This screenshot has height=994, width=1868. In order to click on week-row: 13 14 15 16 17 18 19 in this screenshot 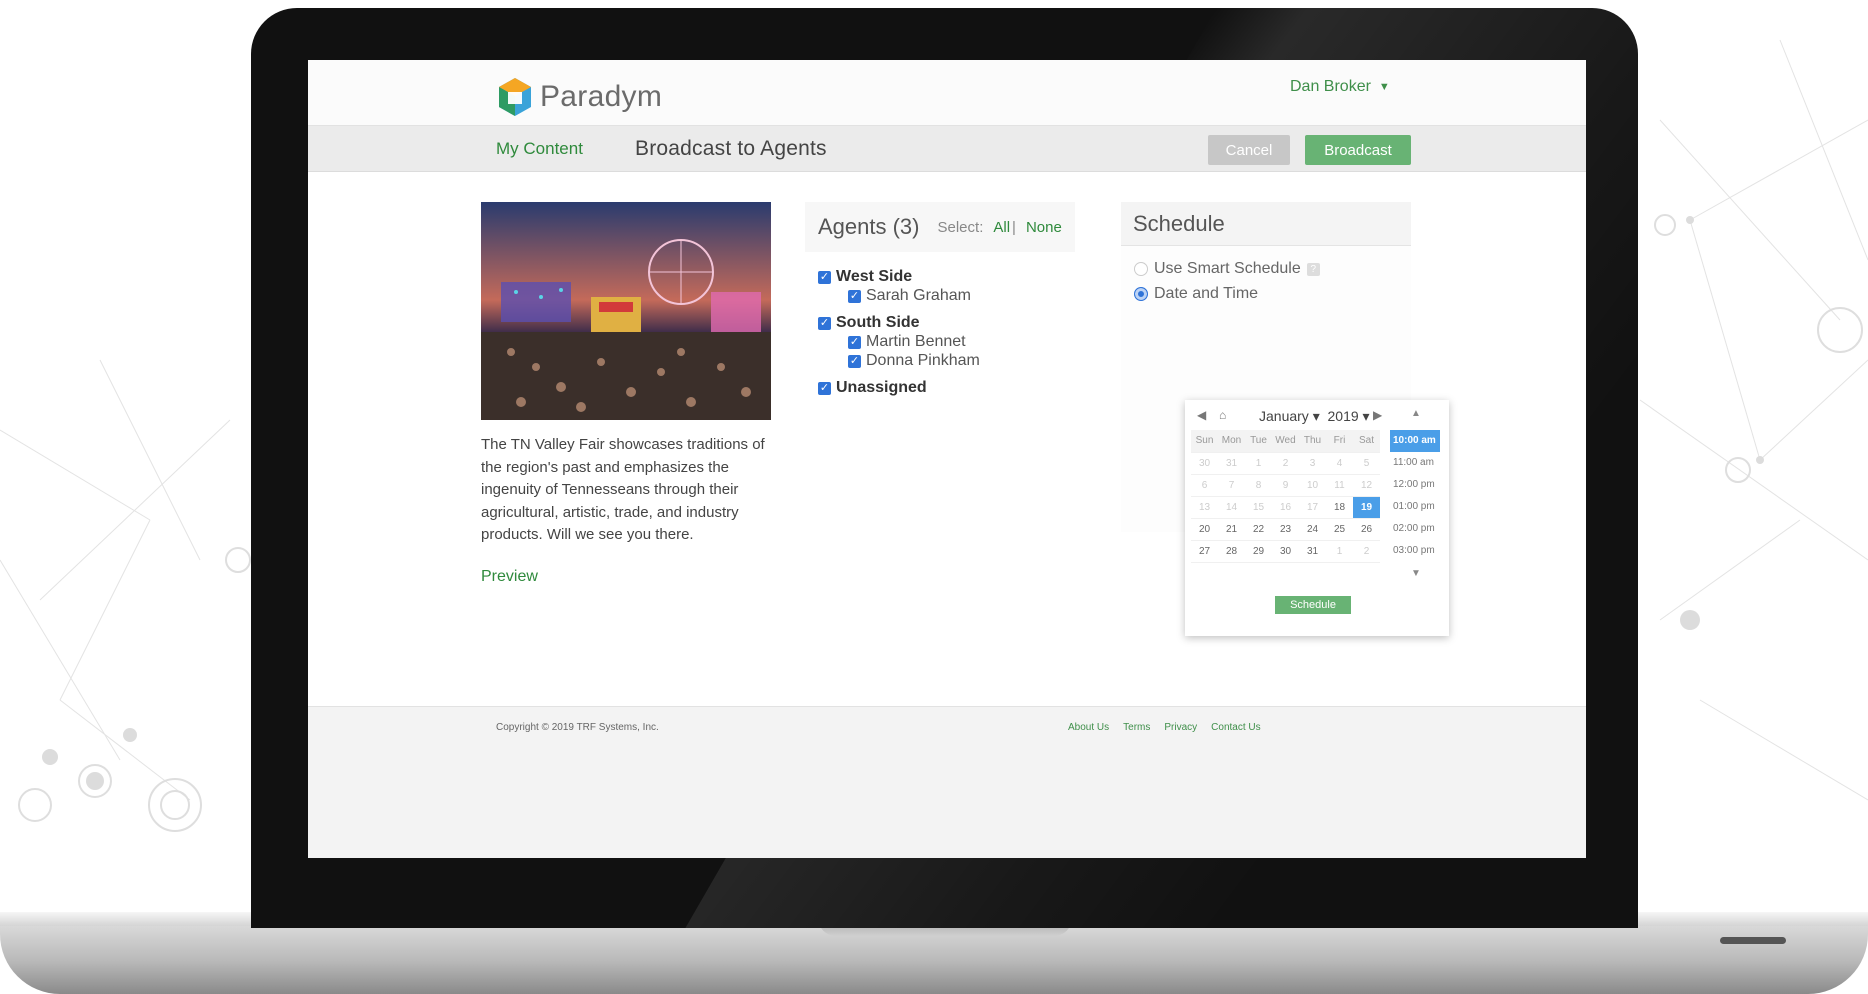, I will do `click(1285, 507)`.